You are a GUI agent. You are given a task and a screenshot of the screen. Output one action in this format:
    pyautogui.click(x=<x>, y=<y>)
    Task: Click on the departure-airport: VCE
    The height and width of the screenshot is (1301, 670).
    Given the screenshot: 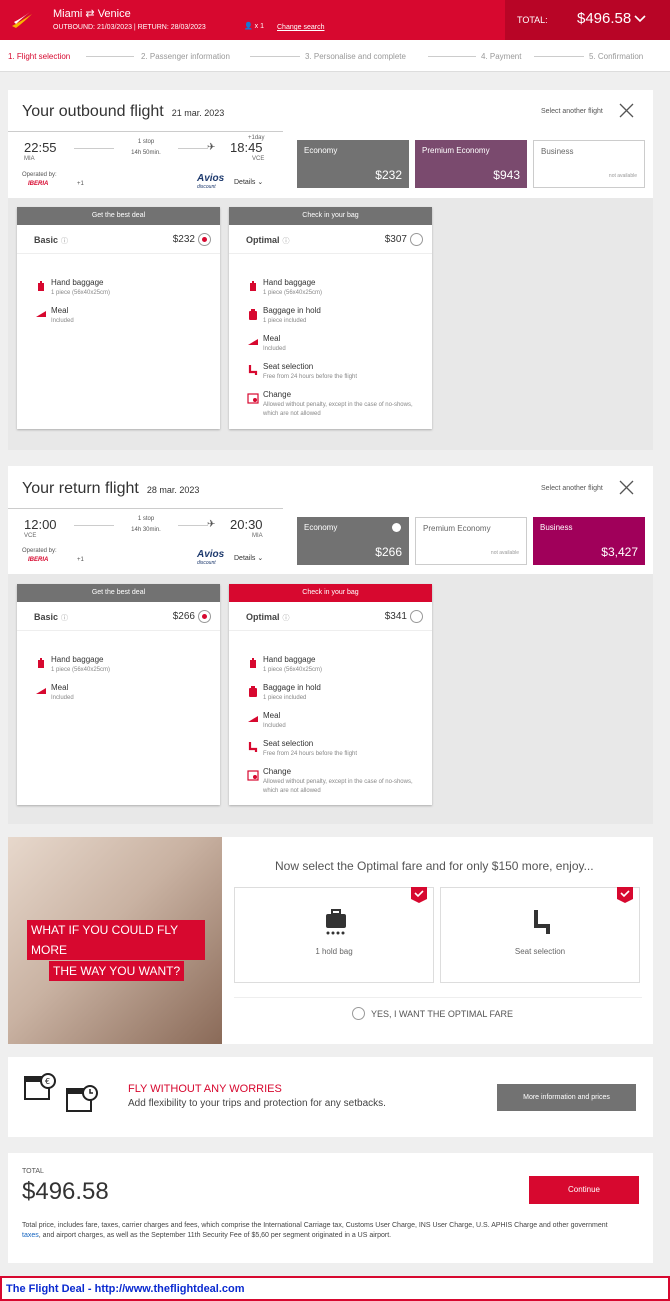 What is the action you would take?
    pyautogui.click(x=30, y=536)
    